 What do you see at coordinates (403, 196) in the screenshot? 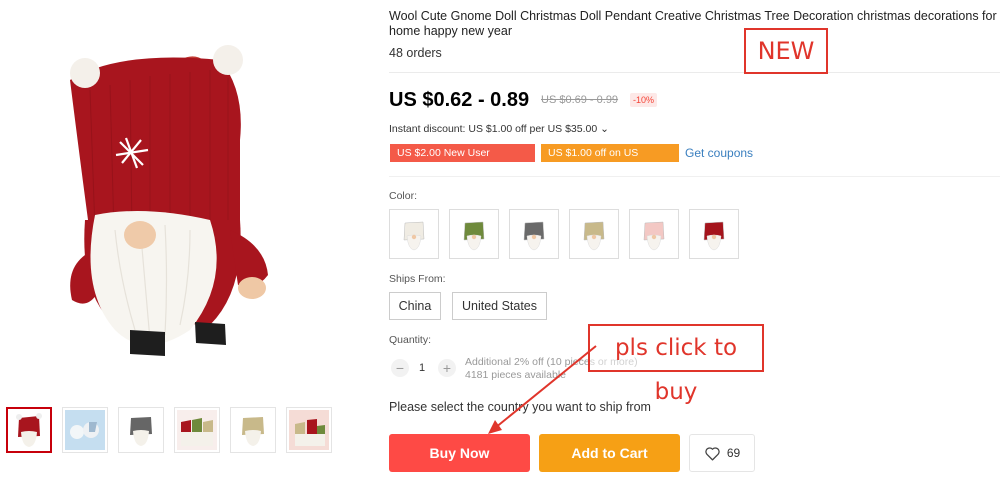
I see `color-label: Color:` at bounding box center [403, 196].